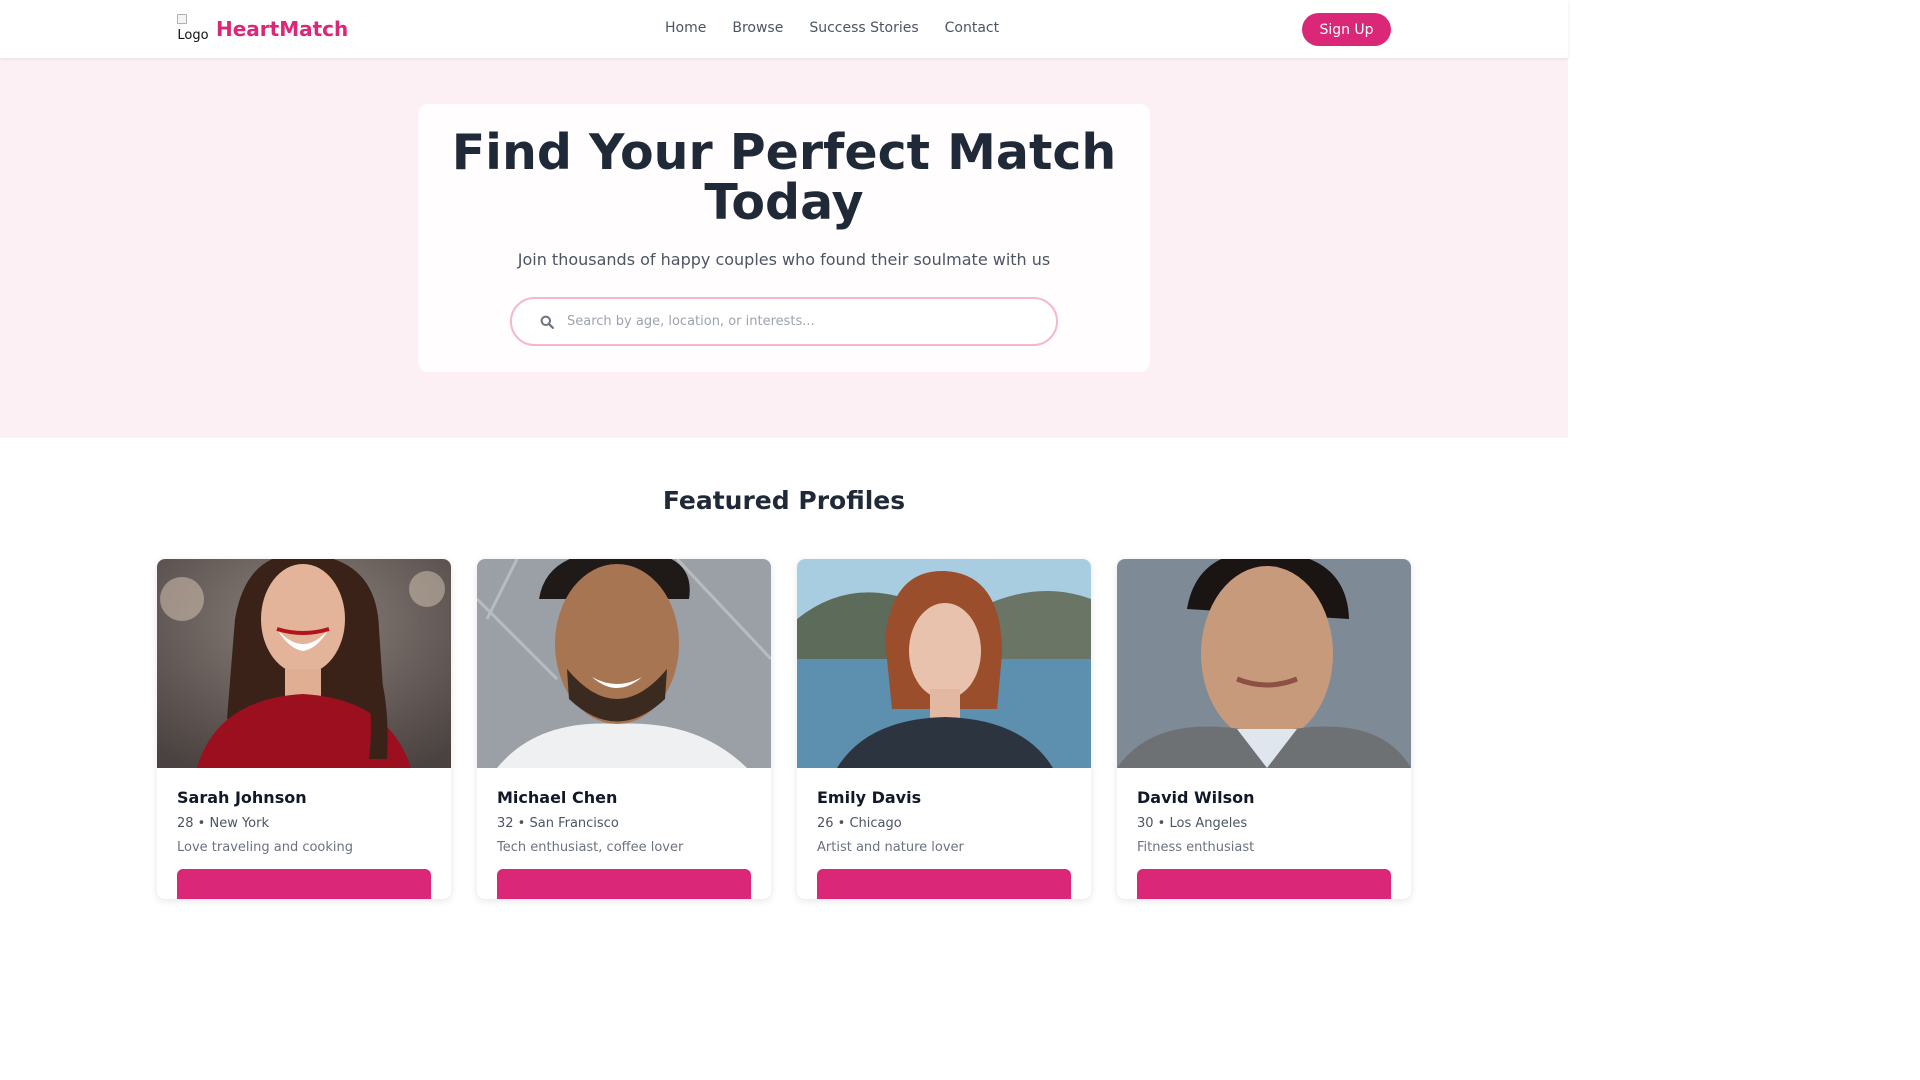 This screenshot has height=1080, width=1920. Describe the element at coordinates (972, 28) in the screenshot. I see `nav-contact: Contact` at that location.